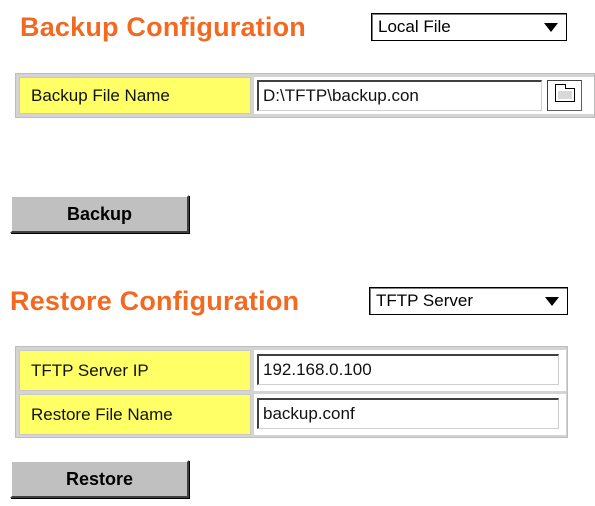 The width and height of the screenshot is (595, 506). Describe the element at coordinates (135, 370) in the screenshot. I see `tftp-server-ip-label: TFTP Server IP` at that location.